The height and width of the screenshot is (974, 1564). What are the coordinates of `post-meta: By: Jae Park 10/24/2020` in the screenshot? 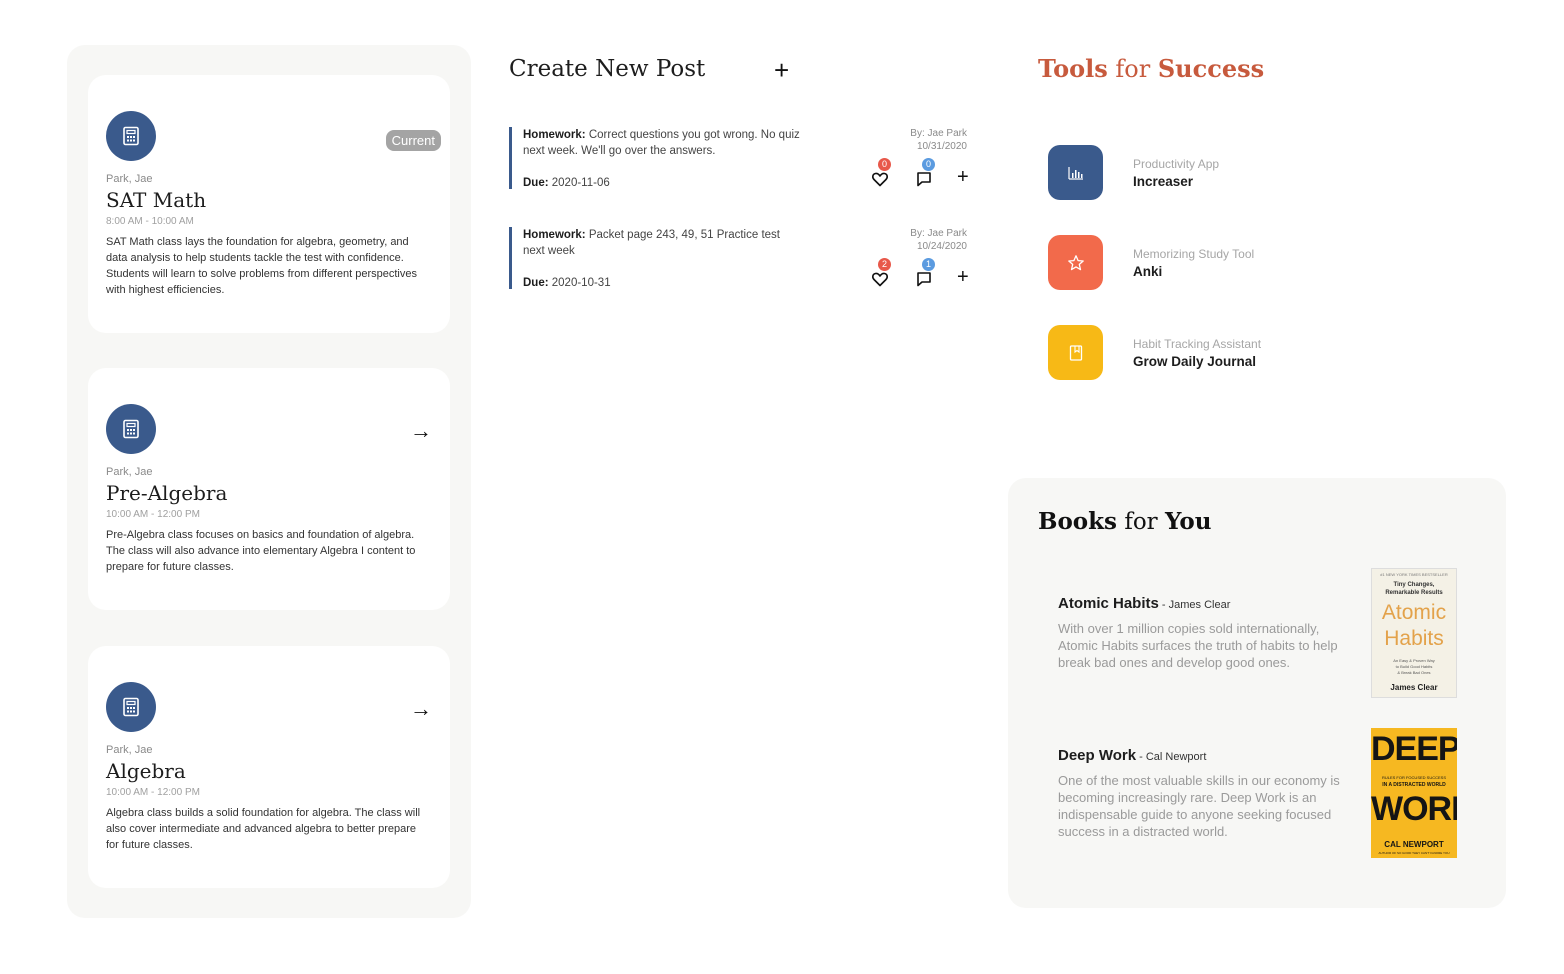 It's located at (914, 240).